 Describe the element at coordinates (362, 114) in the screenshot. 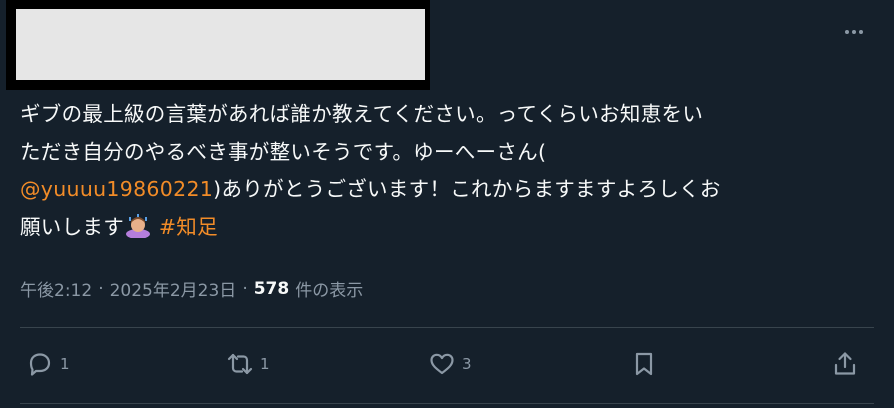

I see `tweet-text-line: ギブの最上級の言葉があれば誰か教えてください。ってくらいお知恵をい` at that location.